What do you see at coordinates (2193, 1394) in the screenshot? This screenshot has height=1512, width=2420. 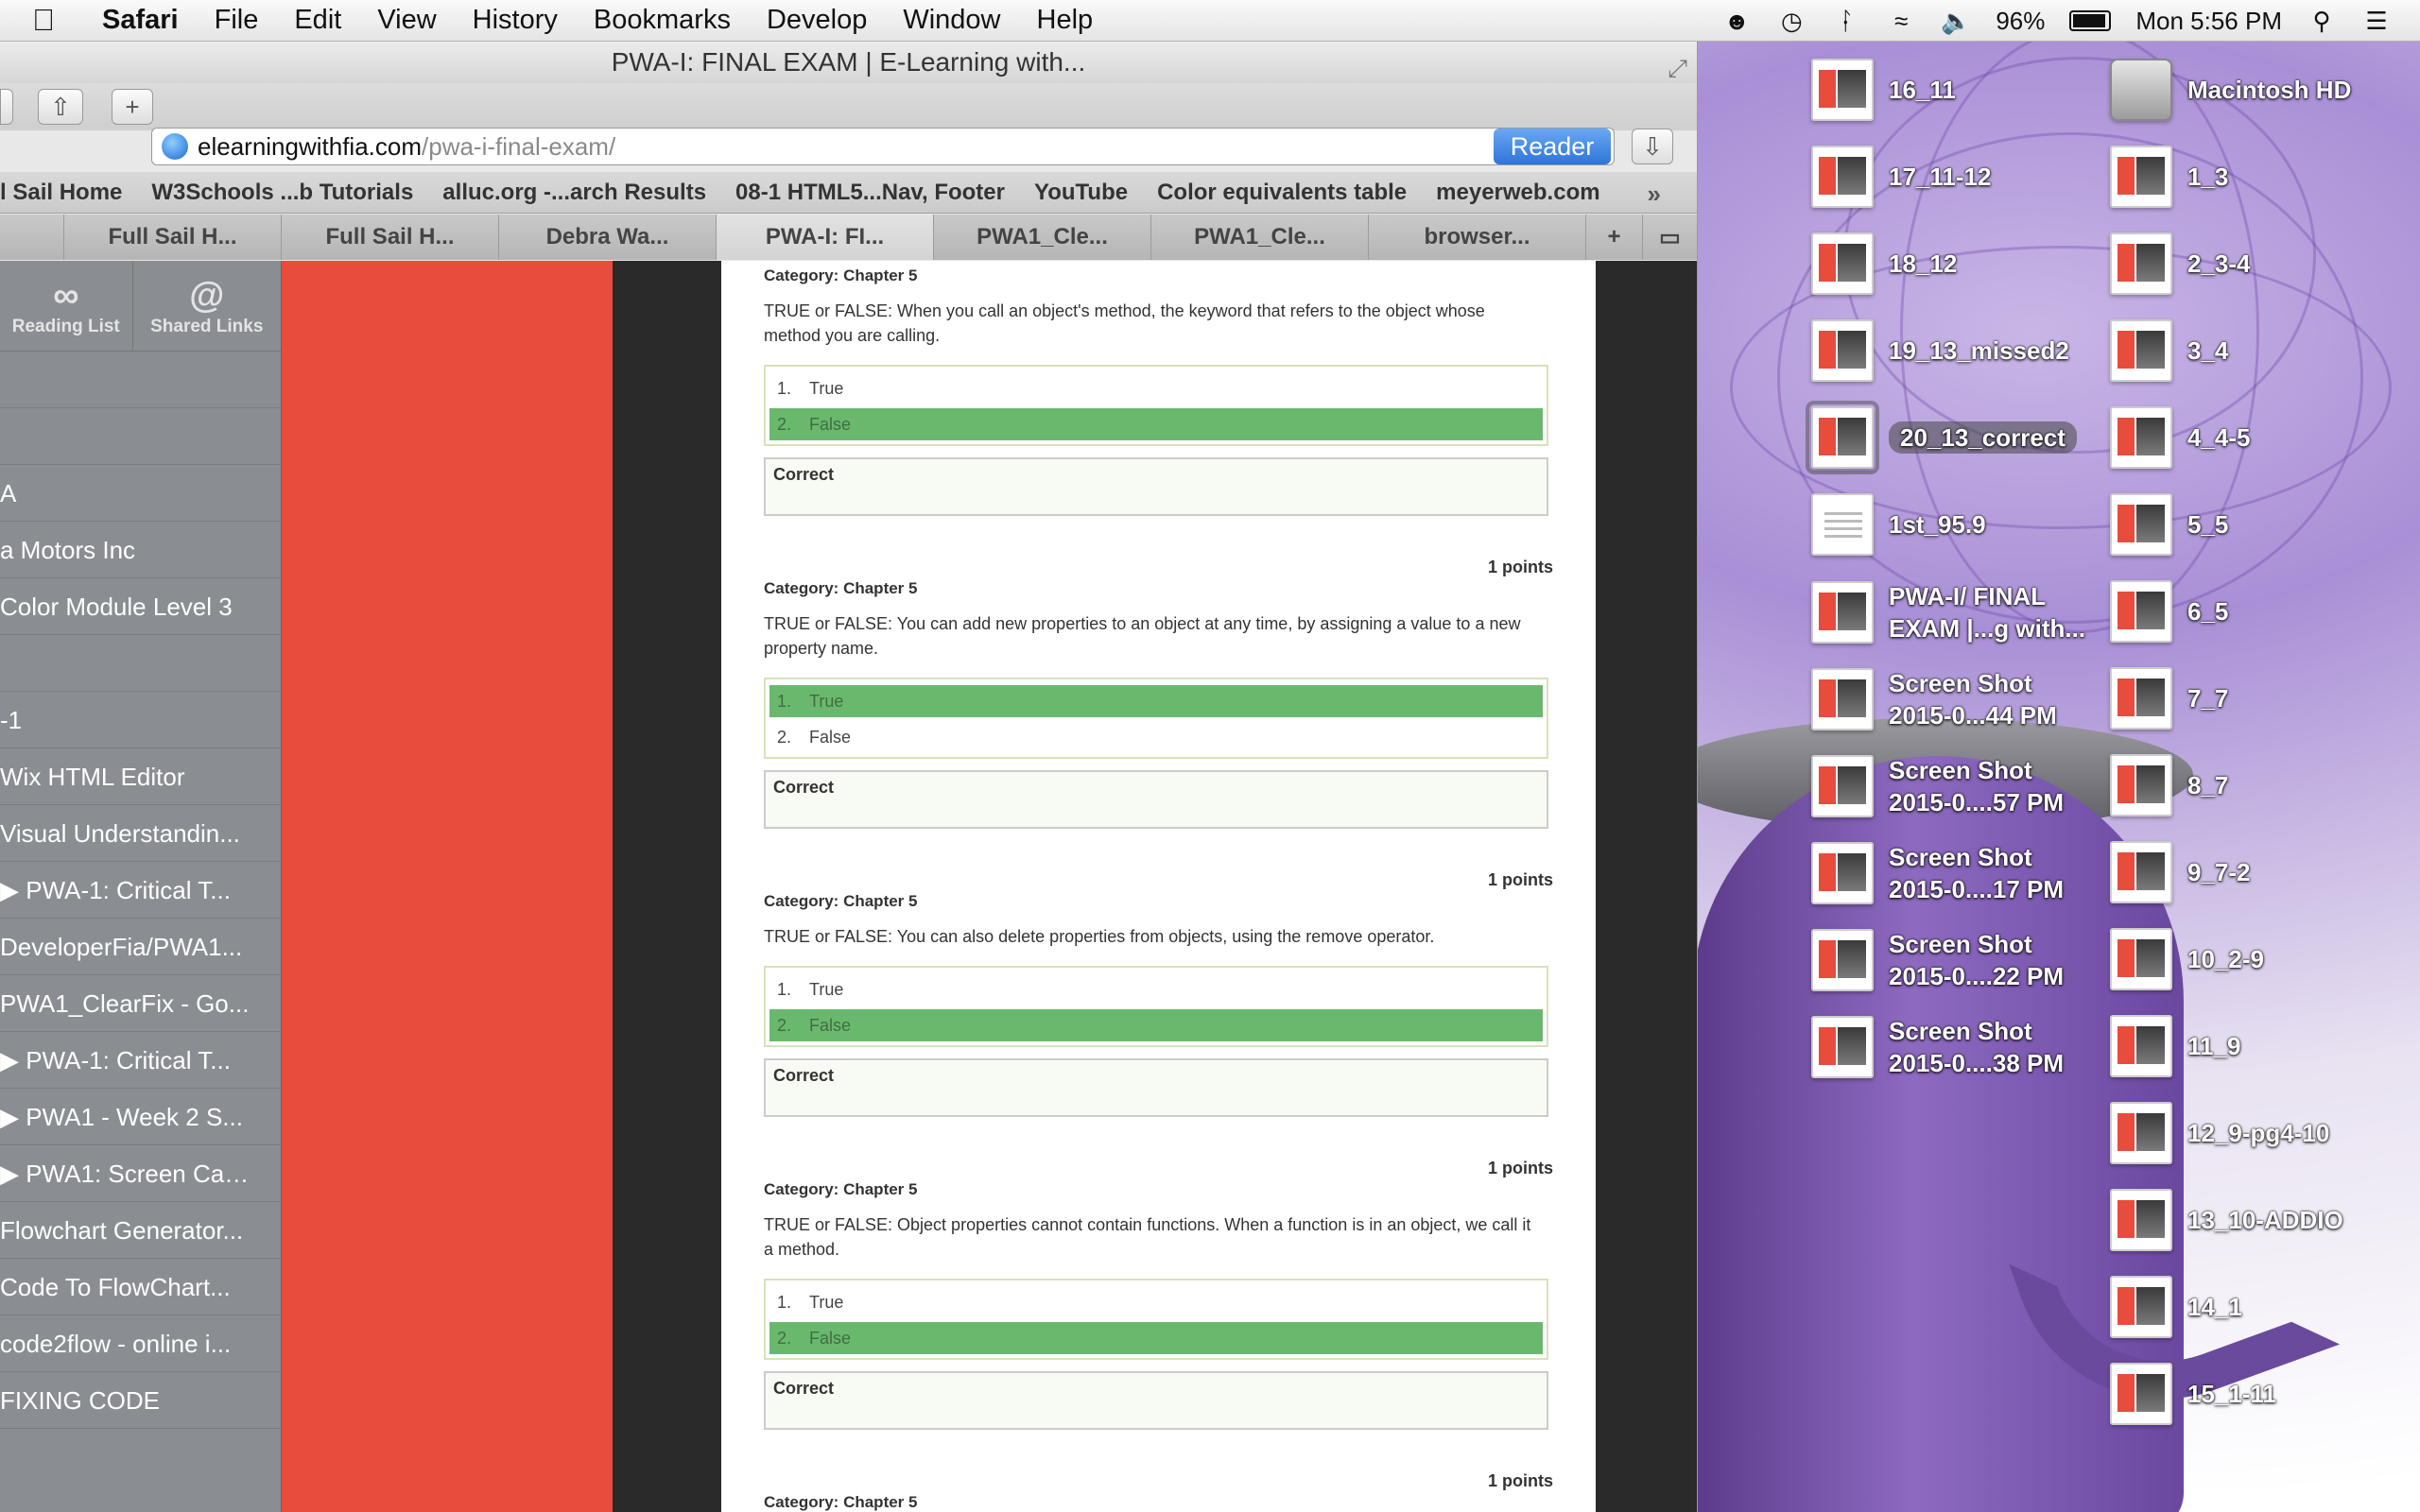 I see `desktop-file-icon: 15_1-11` at bounding box center [2193, 1394].